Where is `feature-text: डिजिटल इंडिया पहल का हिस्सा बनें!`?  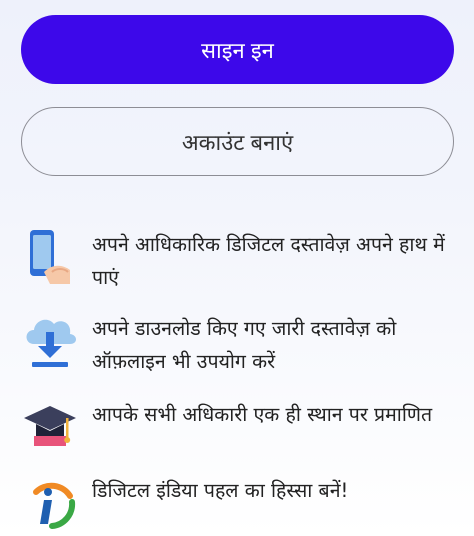
feature-text: डिजिटल इंडिया पहल का हिस्सा बनें! is located at coordinates (220, 490).